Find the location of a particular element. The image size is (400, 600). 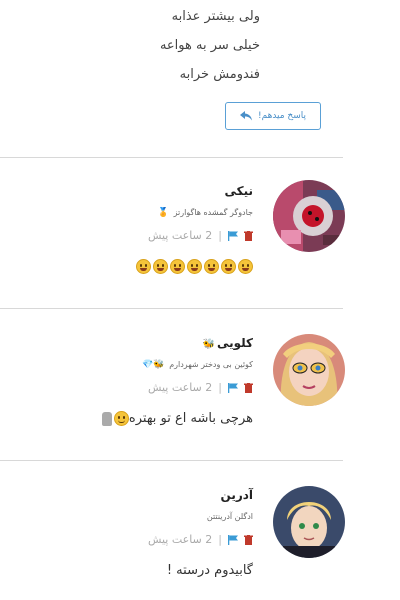

comment-line: فندومش خرابه is located at coordinates (219, 74).